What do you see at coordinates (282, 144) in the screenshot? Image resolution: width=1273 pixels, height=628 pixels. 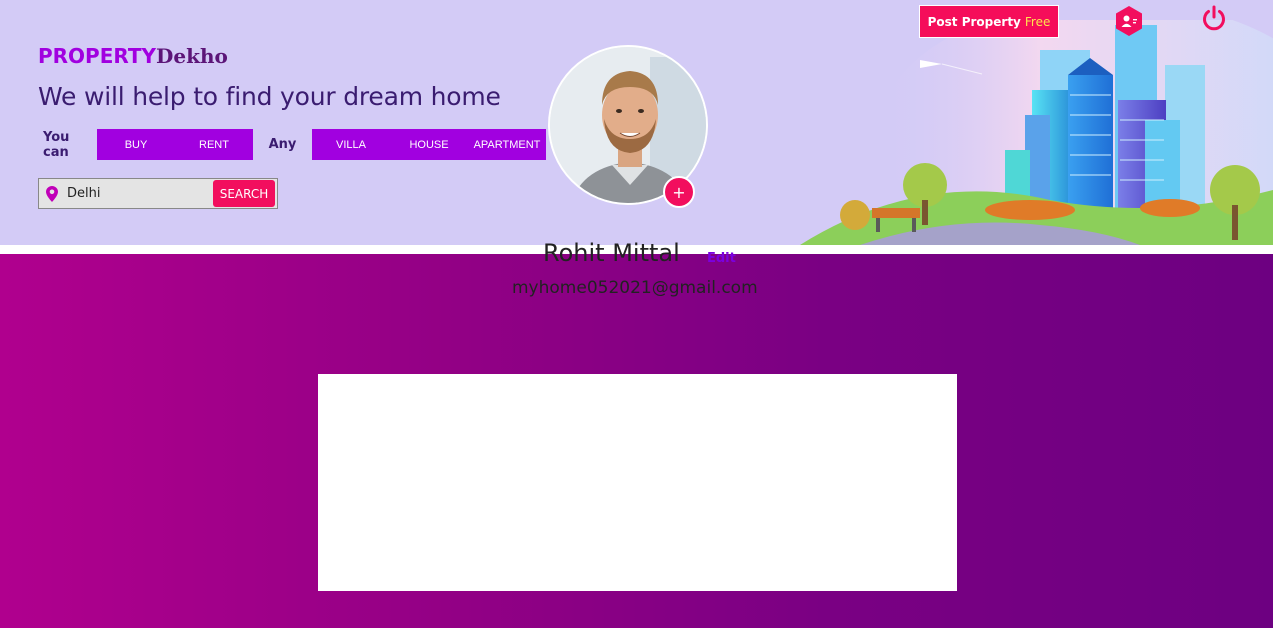 I see `any-label: Any` at bounding box center [282, 144].